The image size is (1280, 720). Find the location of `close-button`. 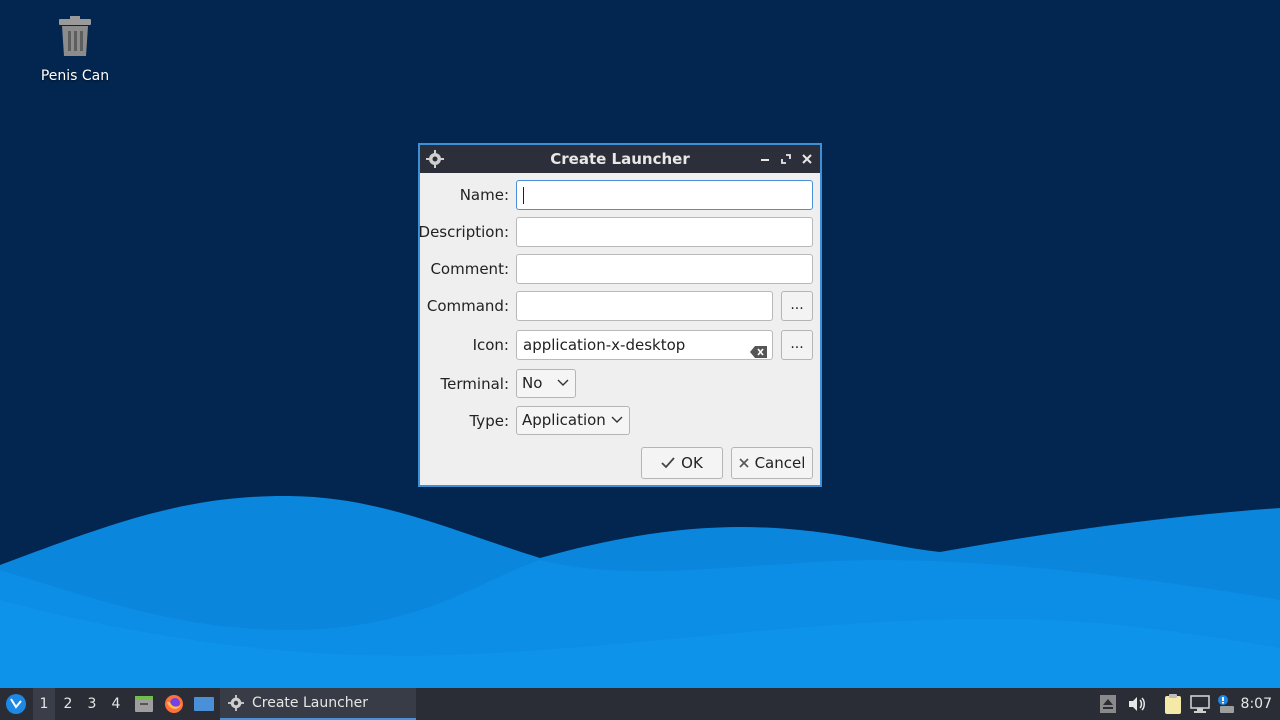

close-button is located at coordinates (806, 158).